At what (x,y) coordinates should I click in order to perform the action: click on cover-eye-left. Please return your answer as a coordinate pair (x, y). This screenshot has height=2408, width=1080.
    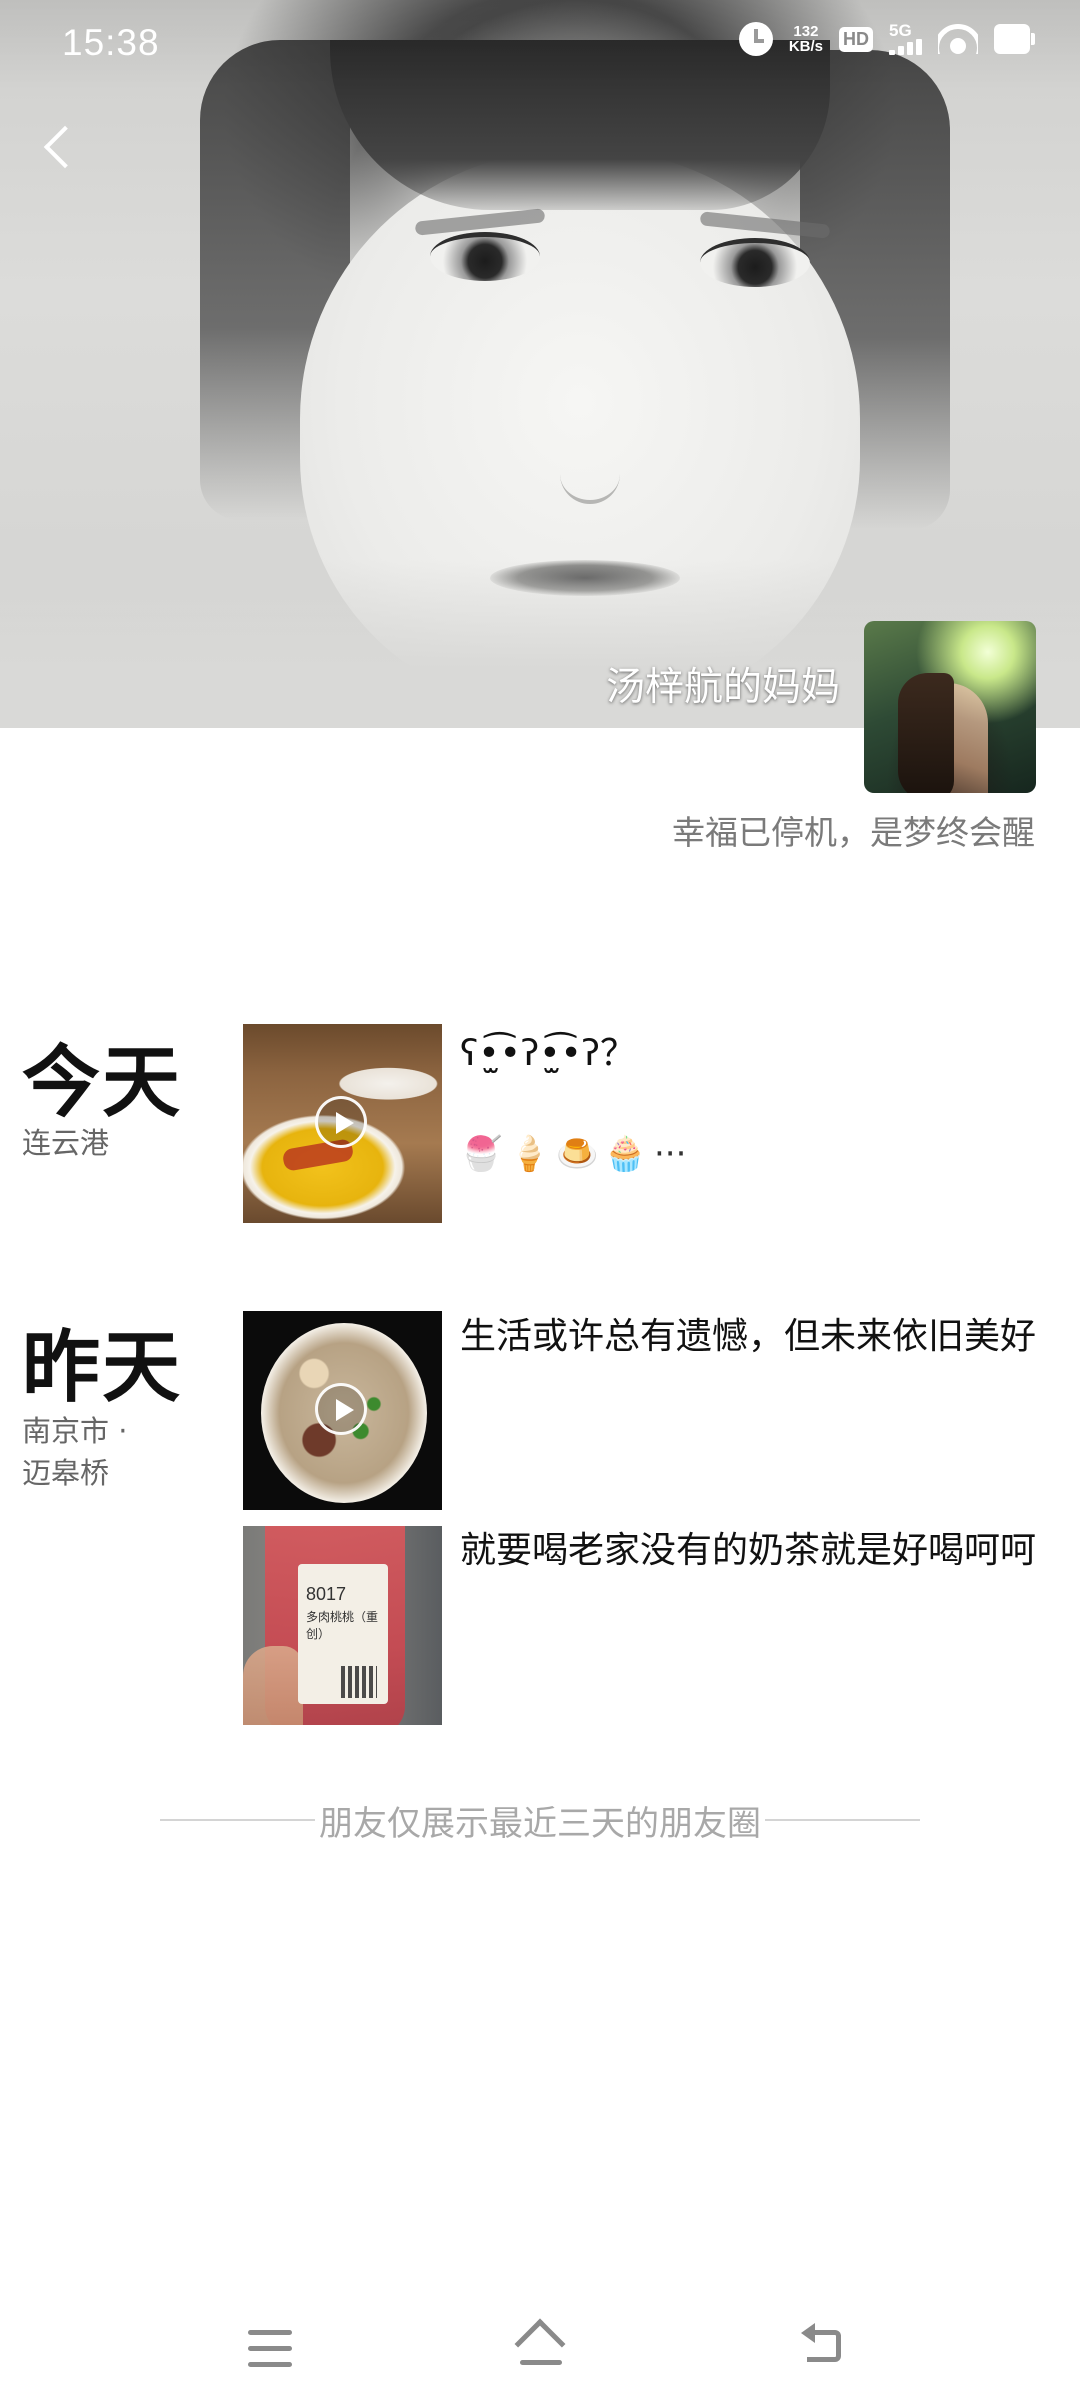
    Looking at the image, I should click on (485, 256).